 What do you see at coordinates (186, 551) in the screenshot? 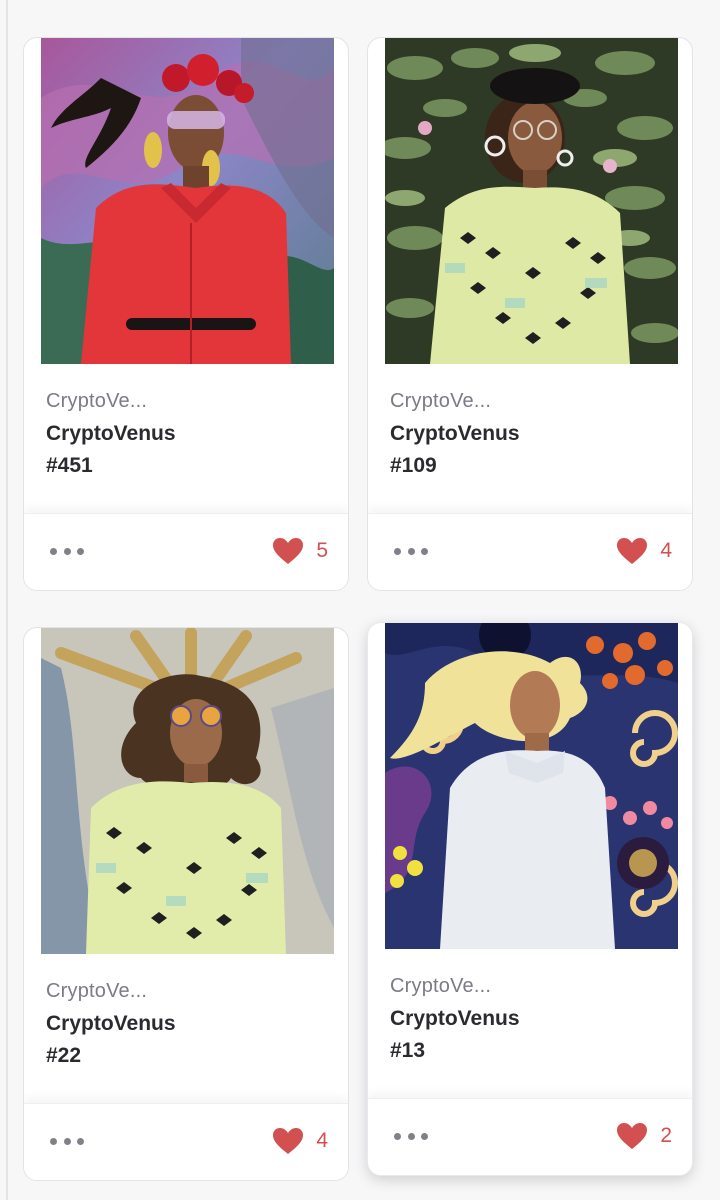
I see `card-footer: 5` at bounding box center [186, 551].